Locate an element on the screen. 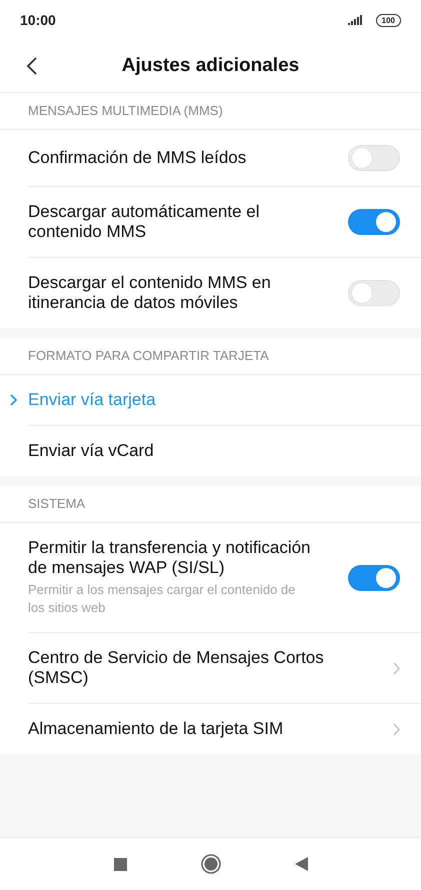 The height and width of the screenshot is (890, 421). setting-label: Almacenamiento de la tarjeta SIM is located at coordinates (156, 729).